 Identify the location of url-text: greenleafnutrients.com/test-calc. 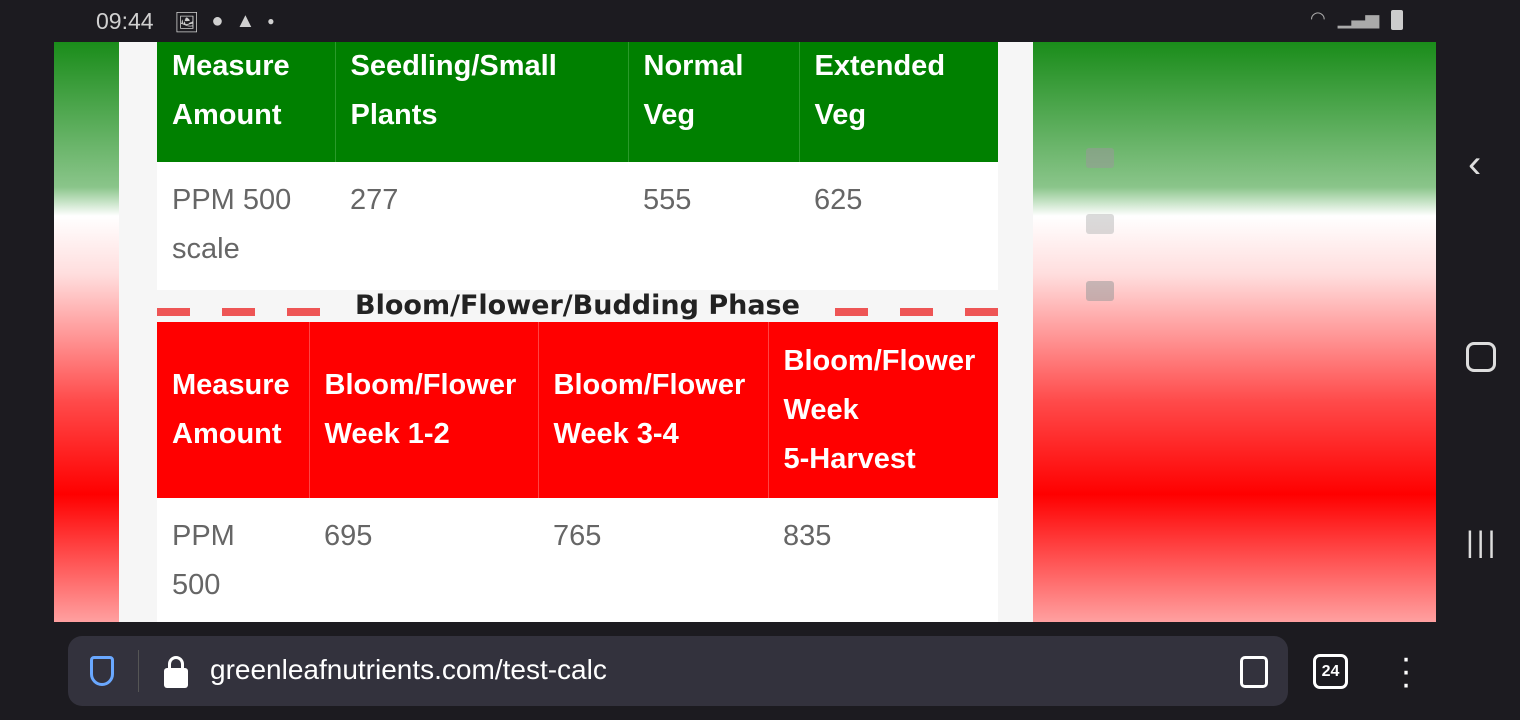
(408, 670).